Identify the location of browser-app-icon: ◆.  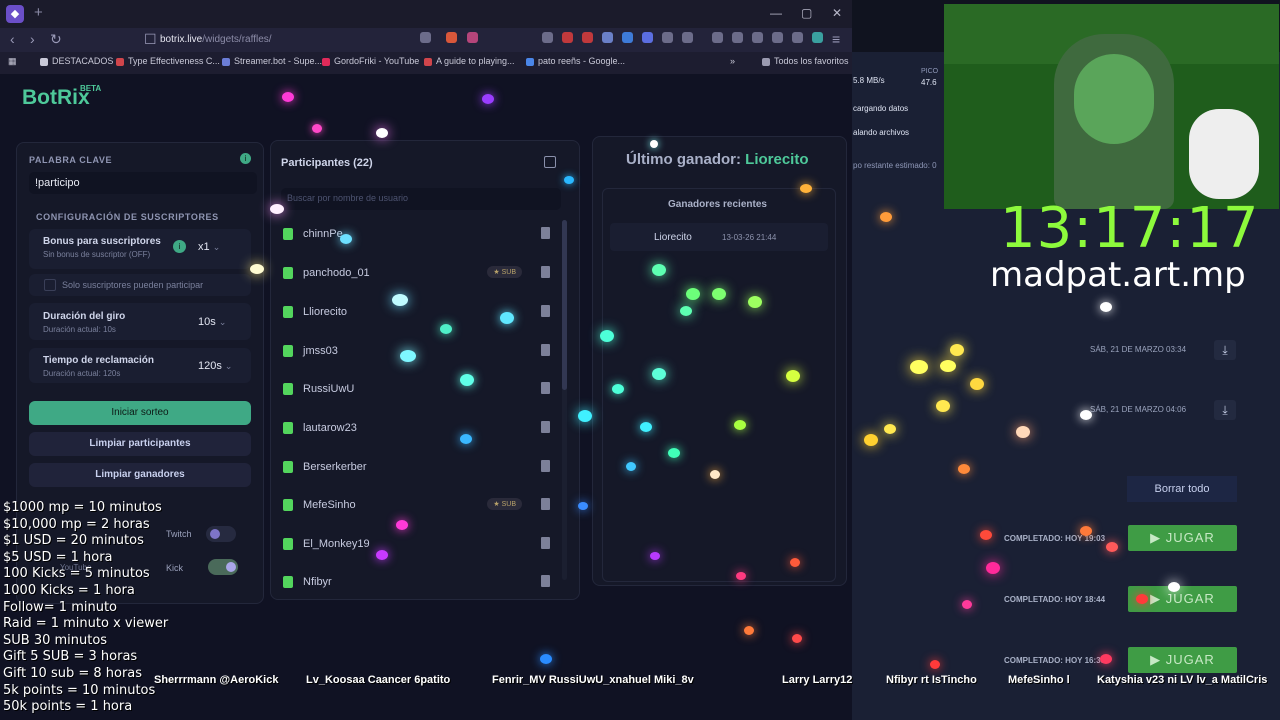
(15, 14).